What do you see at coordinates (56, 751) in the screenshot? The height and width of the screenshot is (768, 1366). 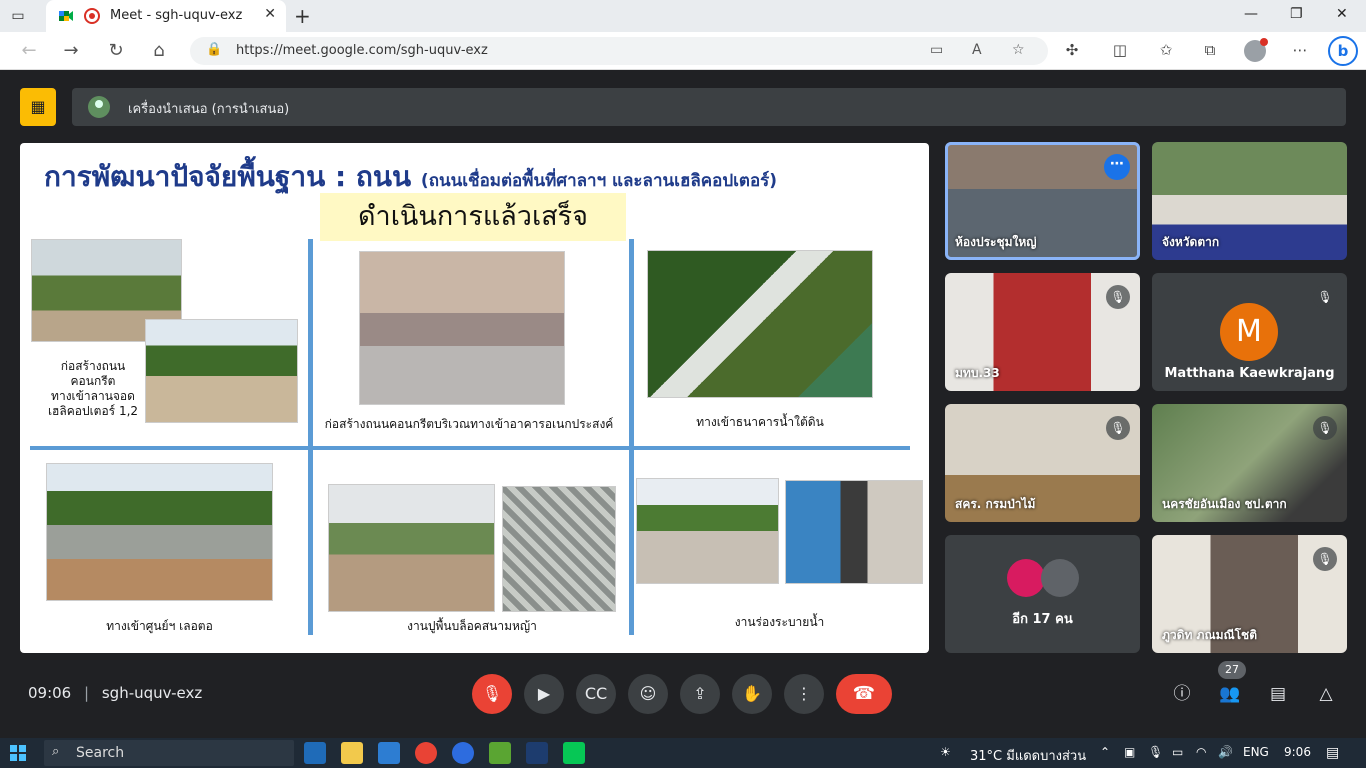 I see `search-icon: ⌕` at bounding box center [56, 751].